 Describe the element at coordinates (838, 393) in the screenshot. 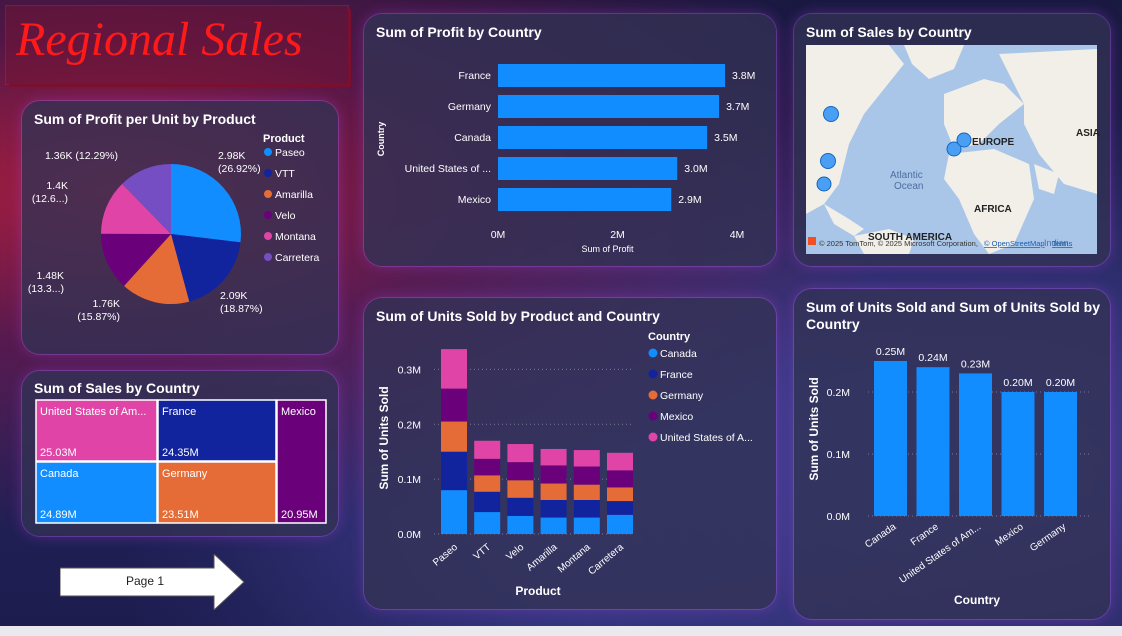

I see `units-y-tick: 0.2M` at that location.